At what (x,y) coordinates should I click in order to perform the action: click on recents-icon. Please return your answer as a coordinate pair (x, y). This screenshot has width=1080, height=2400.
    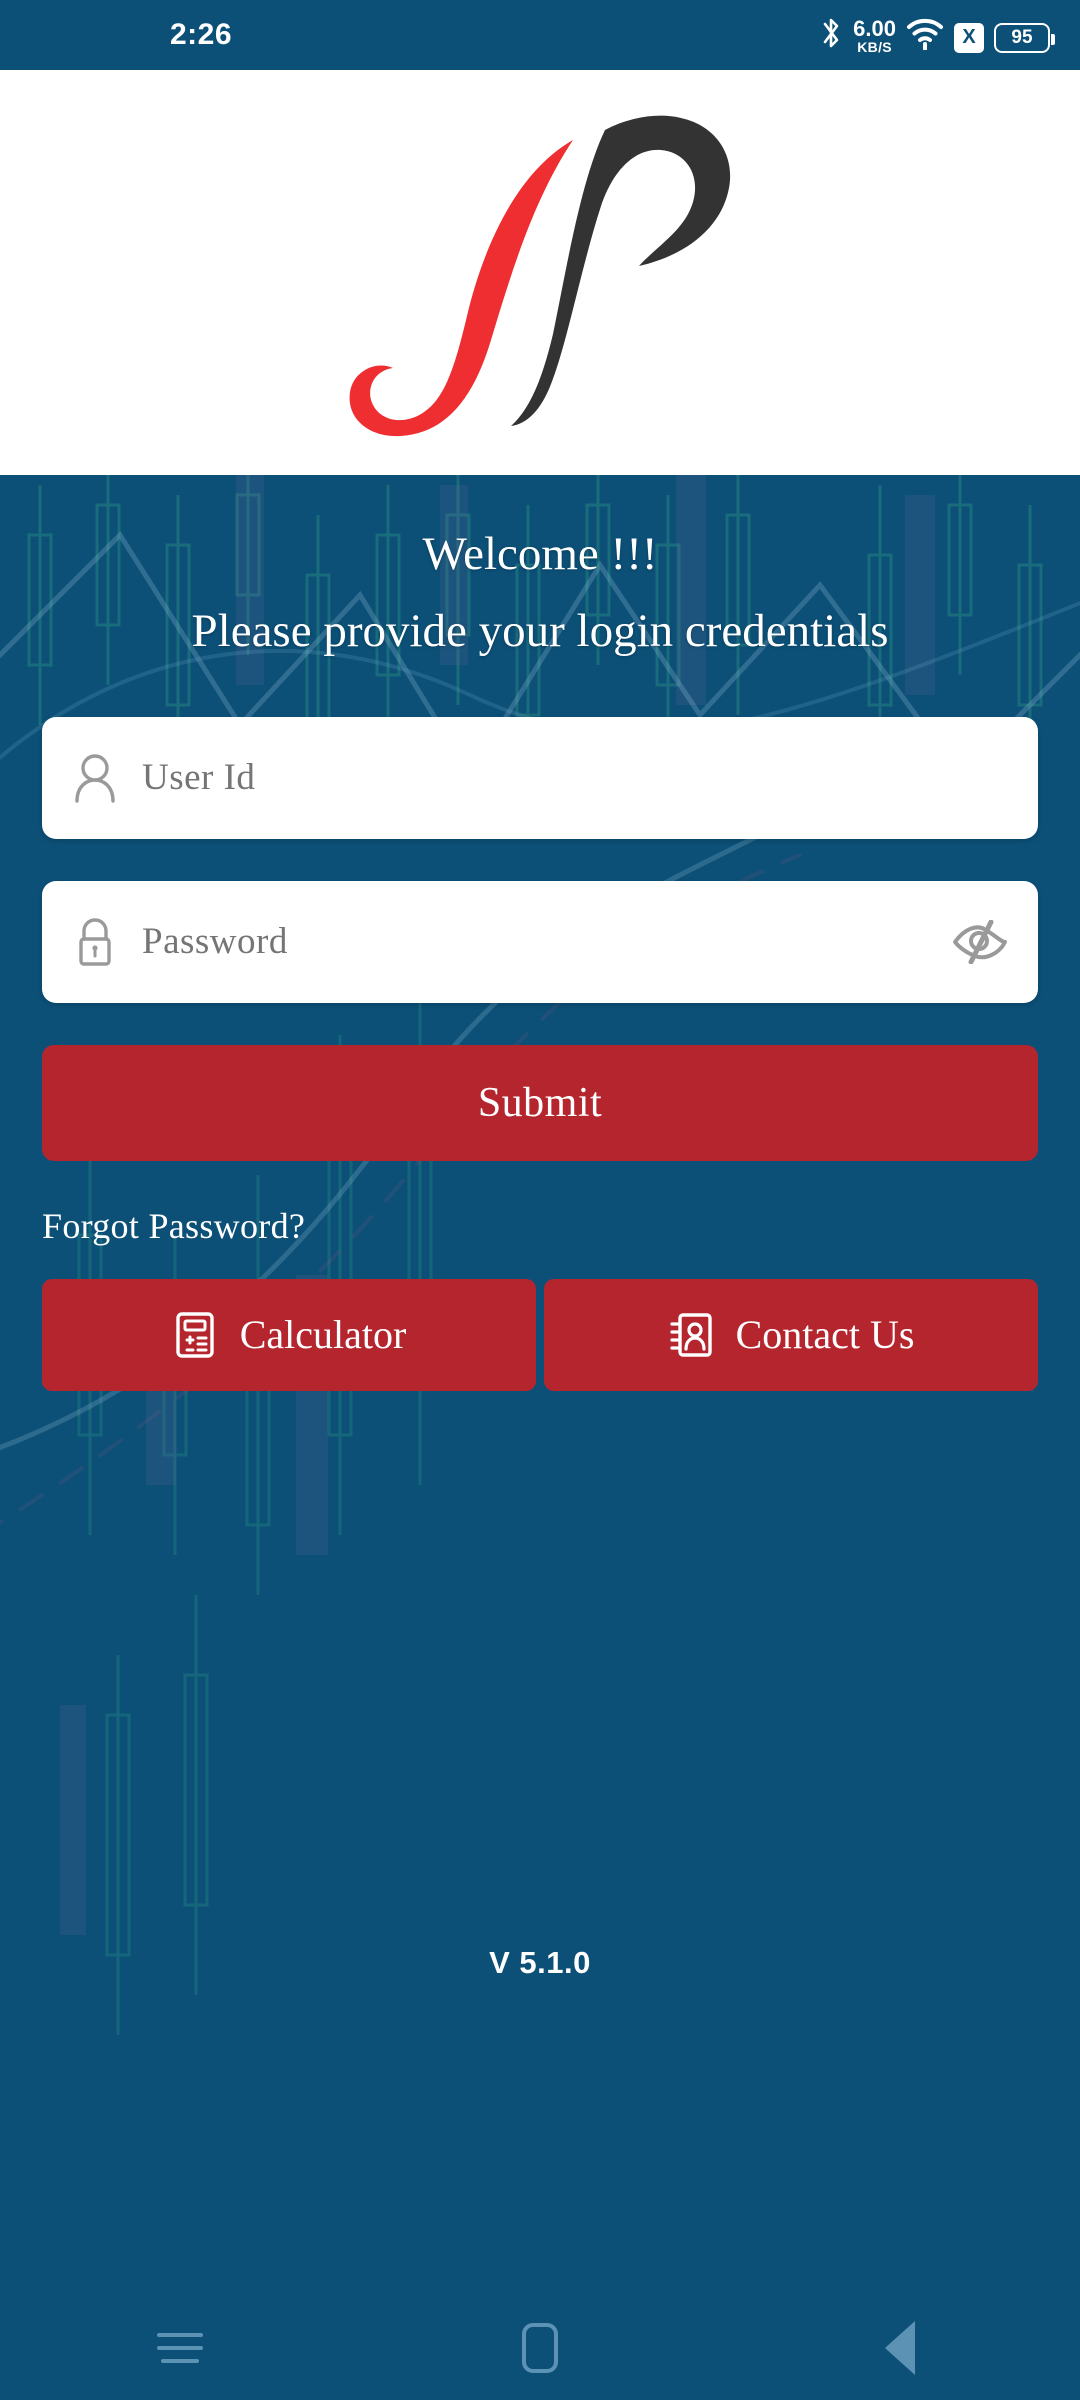
    Looking at the image, I should click on (180, 2348).